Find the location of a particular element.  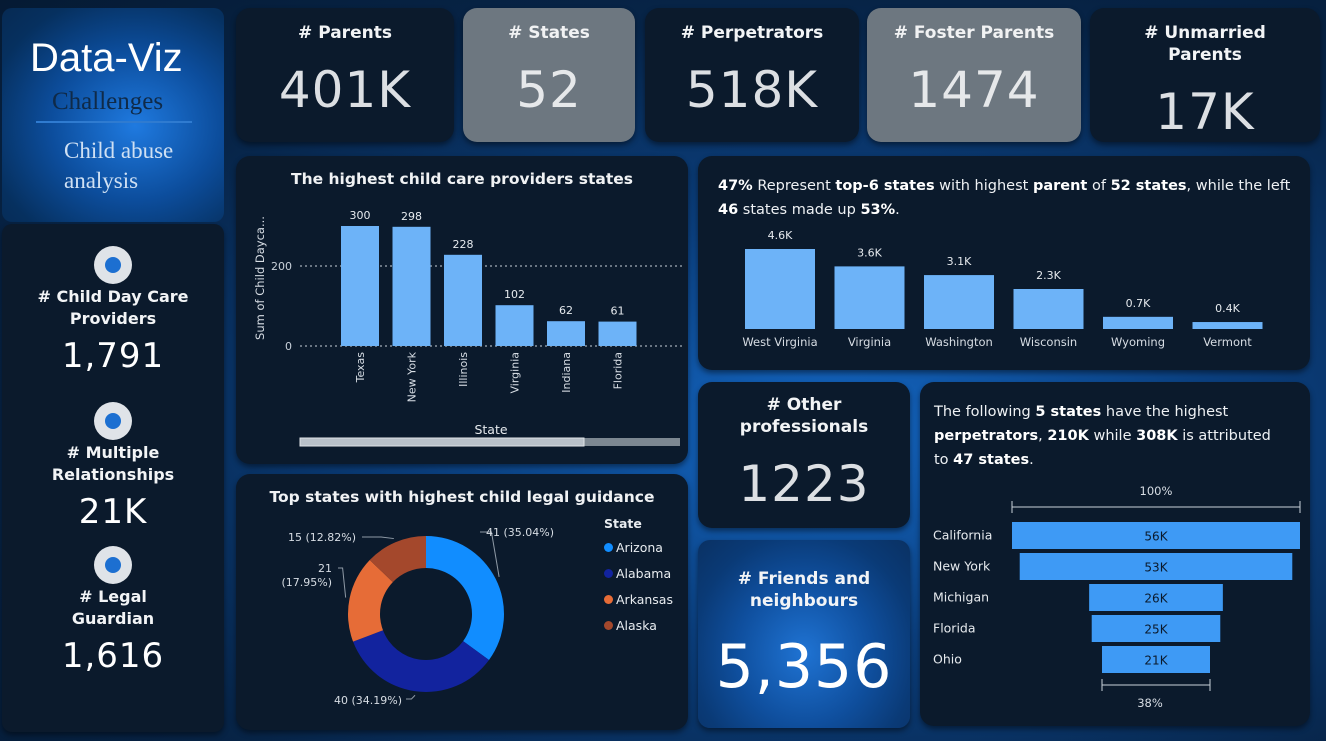

legend-item: Alabama is located at coordinates (637, 573).